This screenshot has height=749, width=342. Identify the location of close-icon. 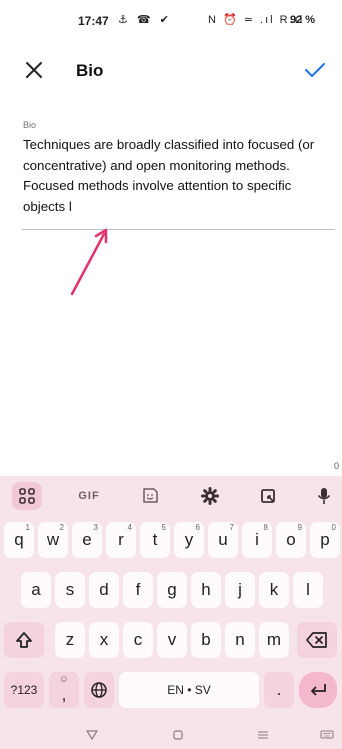
(34, 70).